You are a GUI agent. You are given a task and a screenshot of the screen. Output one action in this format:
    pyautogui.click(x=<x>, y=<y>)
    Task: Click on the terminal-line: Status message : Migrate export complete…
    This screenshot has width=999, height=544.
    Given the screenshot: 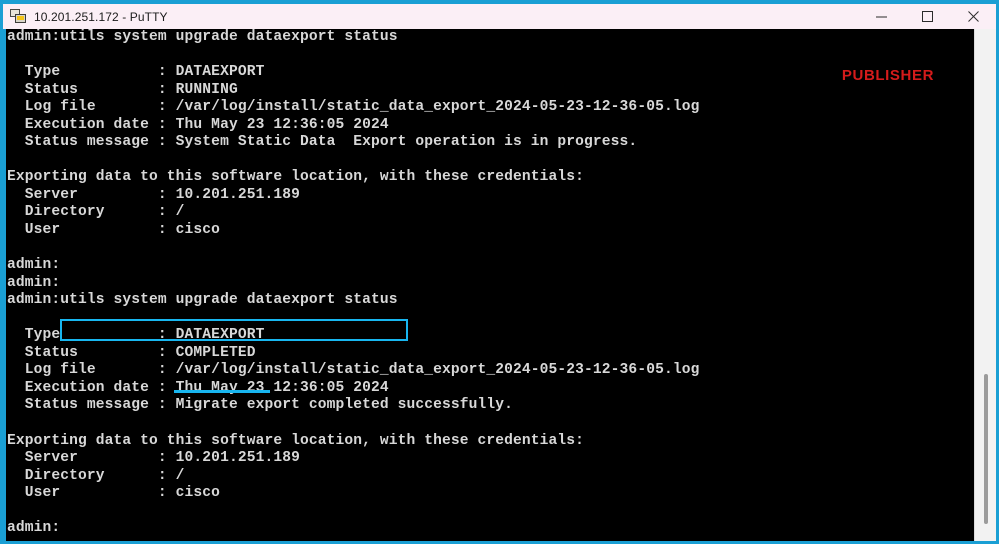 What is the action you would take?
    pyautogui.click(x=260, y=405)
    